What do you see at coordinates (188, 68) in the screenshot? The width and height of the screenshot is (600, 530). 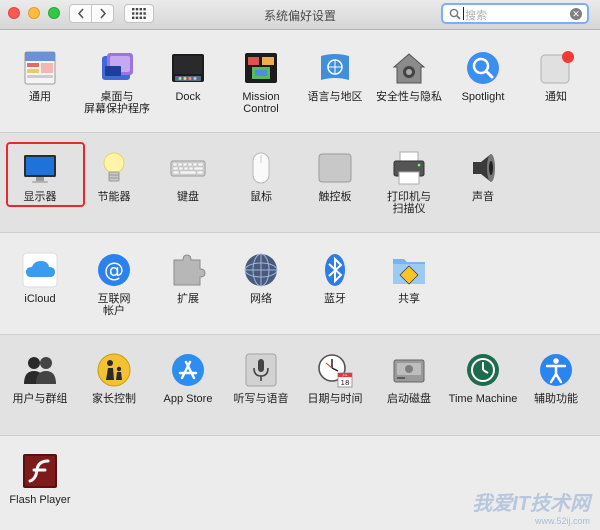 I see `dock-icon` at bounding box center [188, 68].